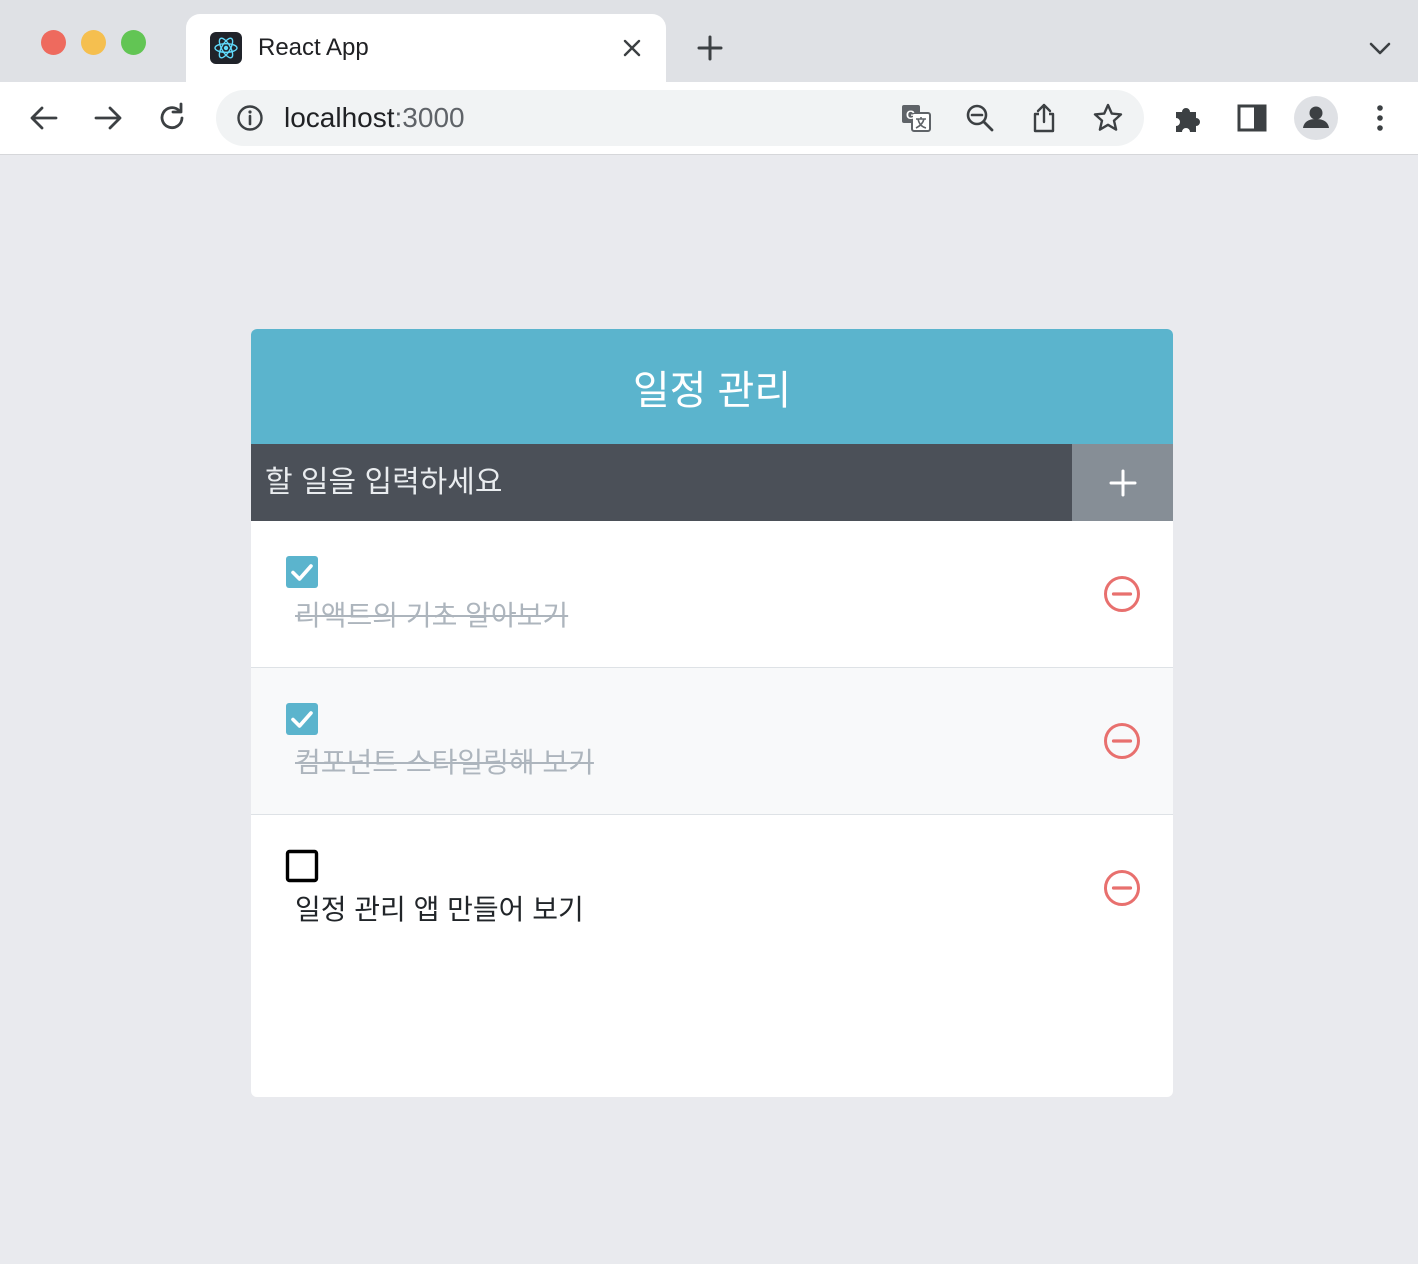  Describe the element at coordinates (93, 42) in the screenshot. I see `minimize-window-button` at that location.